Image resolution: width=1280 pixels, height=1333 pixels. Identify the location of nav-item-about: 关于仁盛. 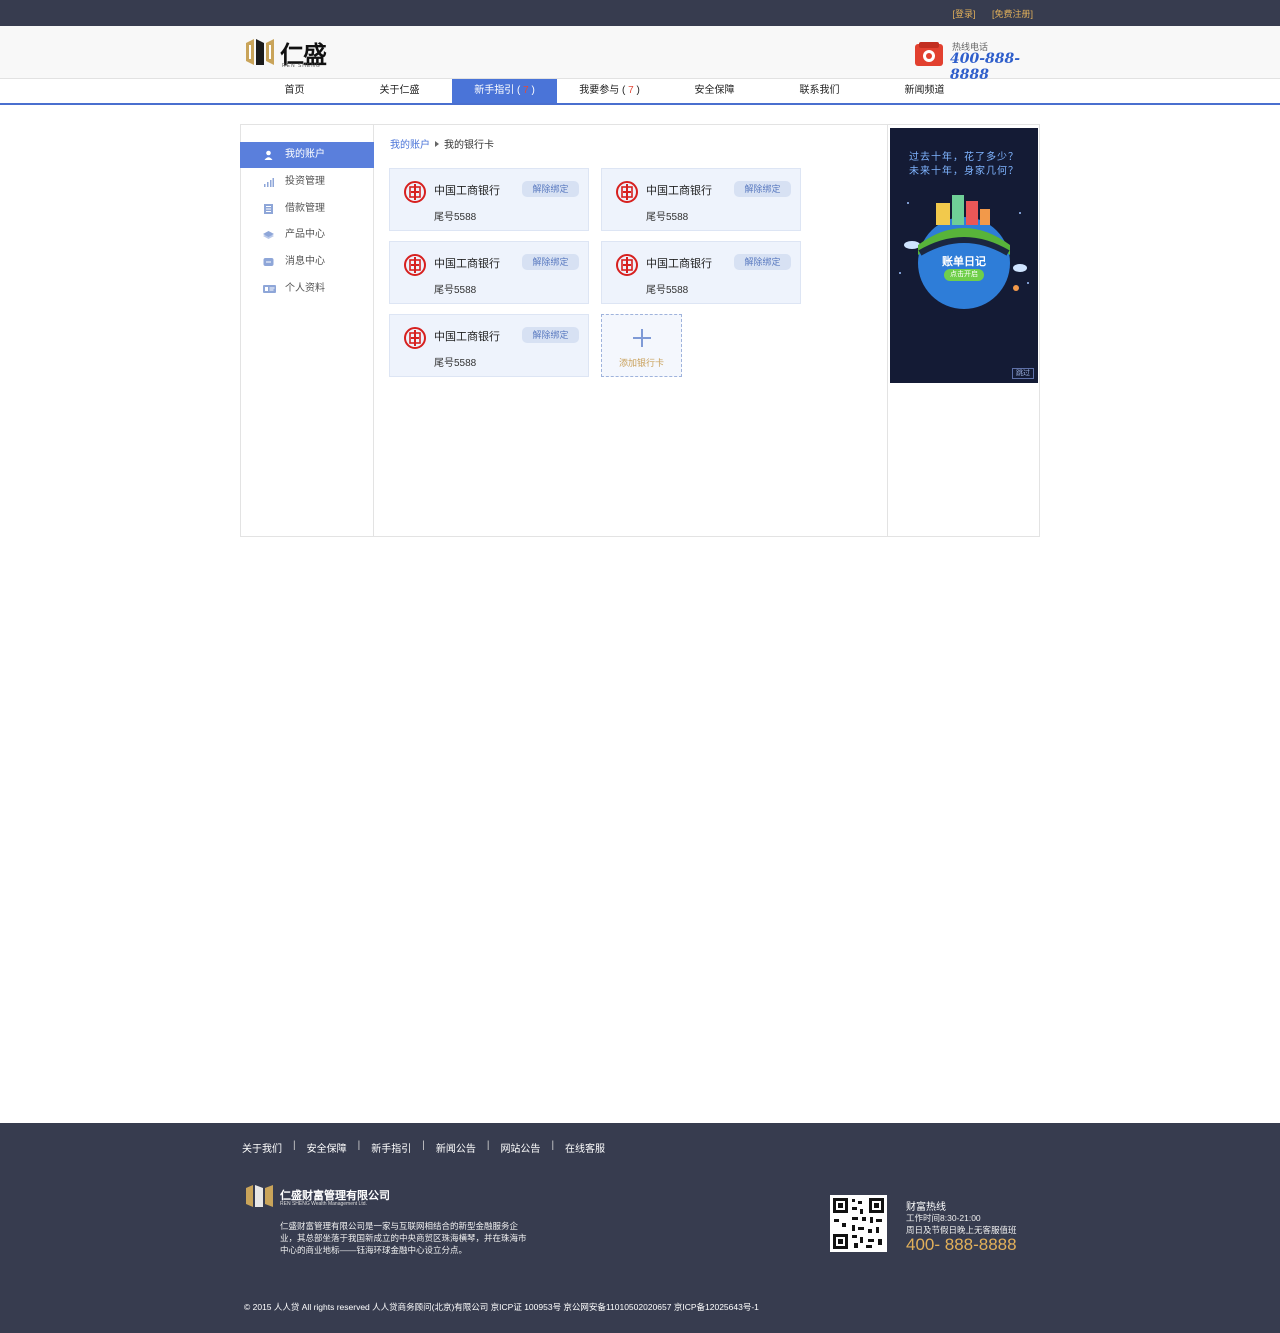
(399, 91).